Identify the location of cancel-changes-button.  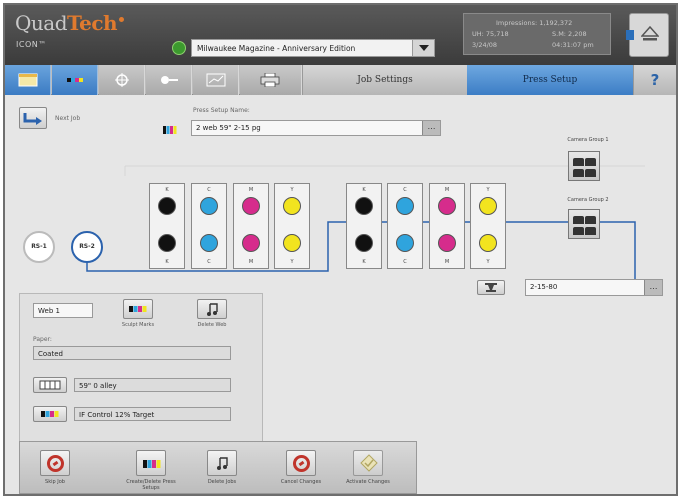
(301, 463).